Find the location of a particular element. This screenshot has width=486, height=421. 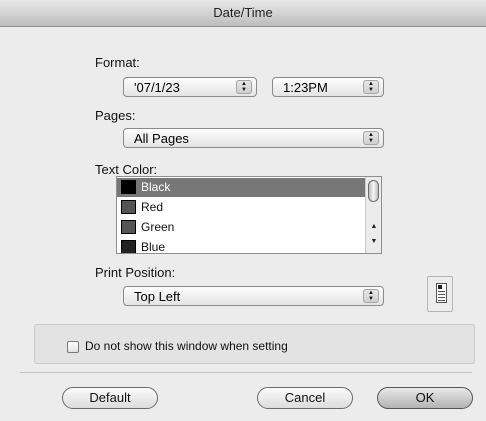

print-position-label: Print Position: is located at coordinates (135, 272).